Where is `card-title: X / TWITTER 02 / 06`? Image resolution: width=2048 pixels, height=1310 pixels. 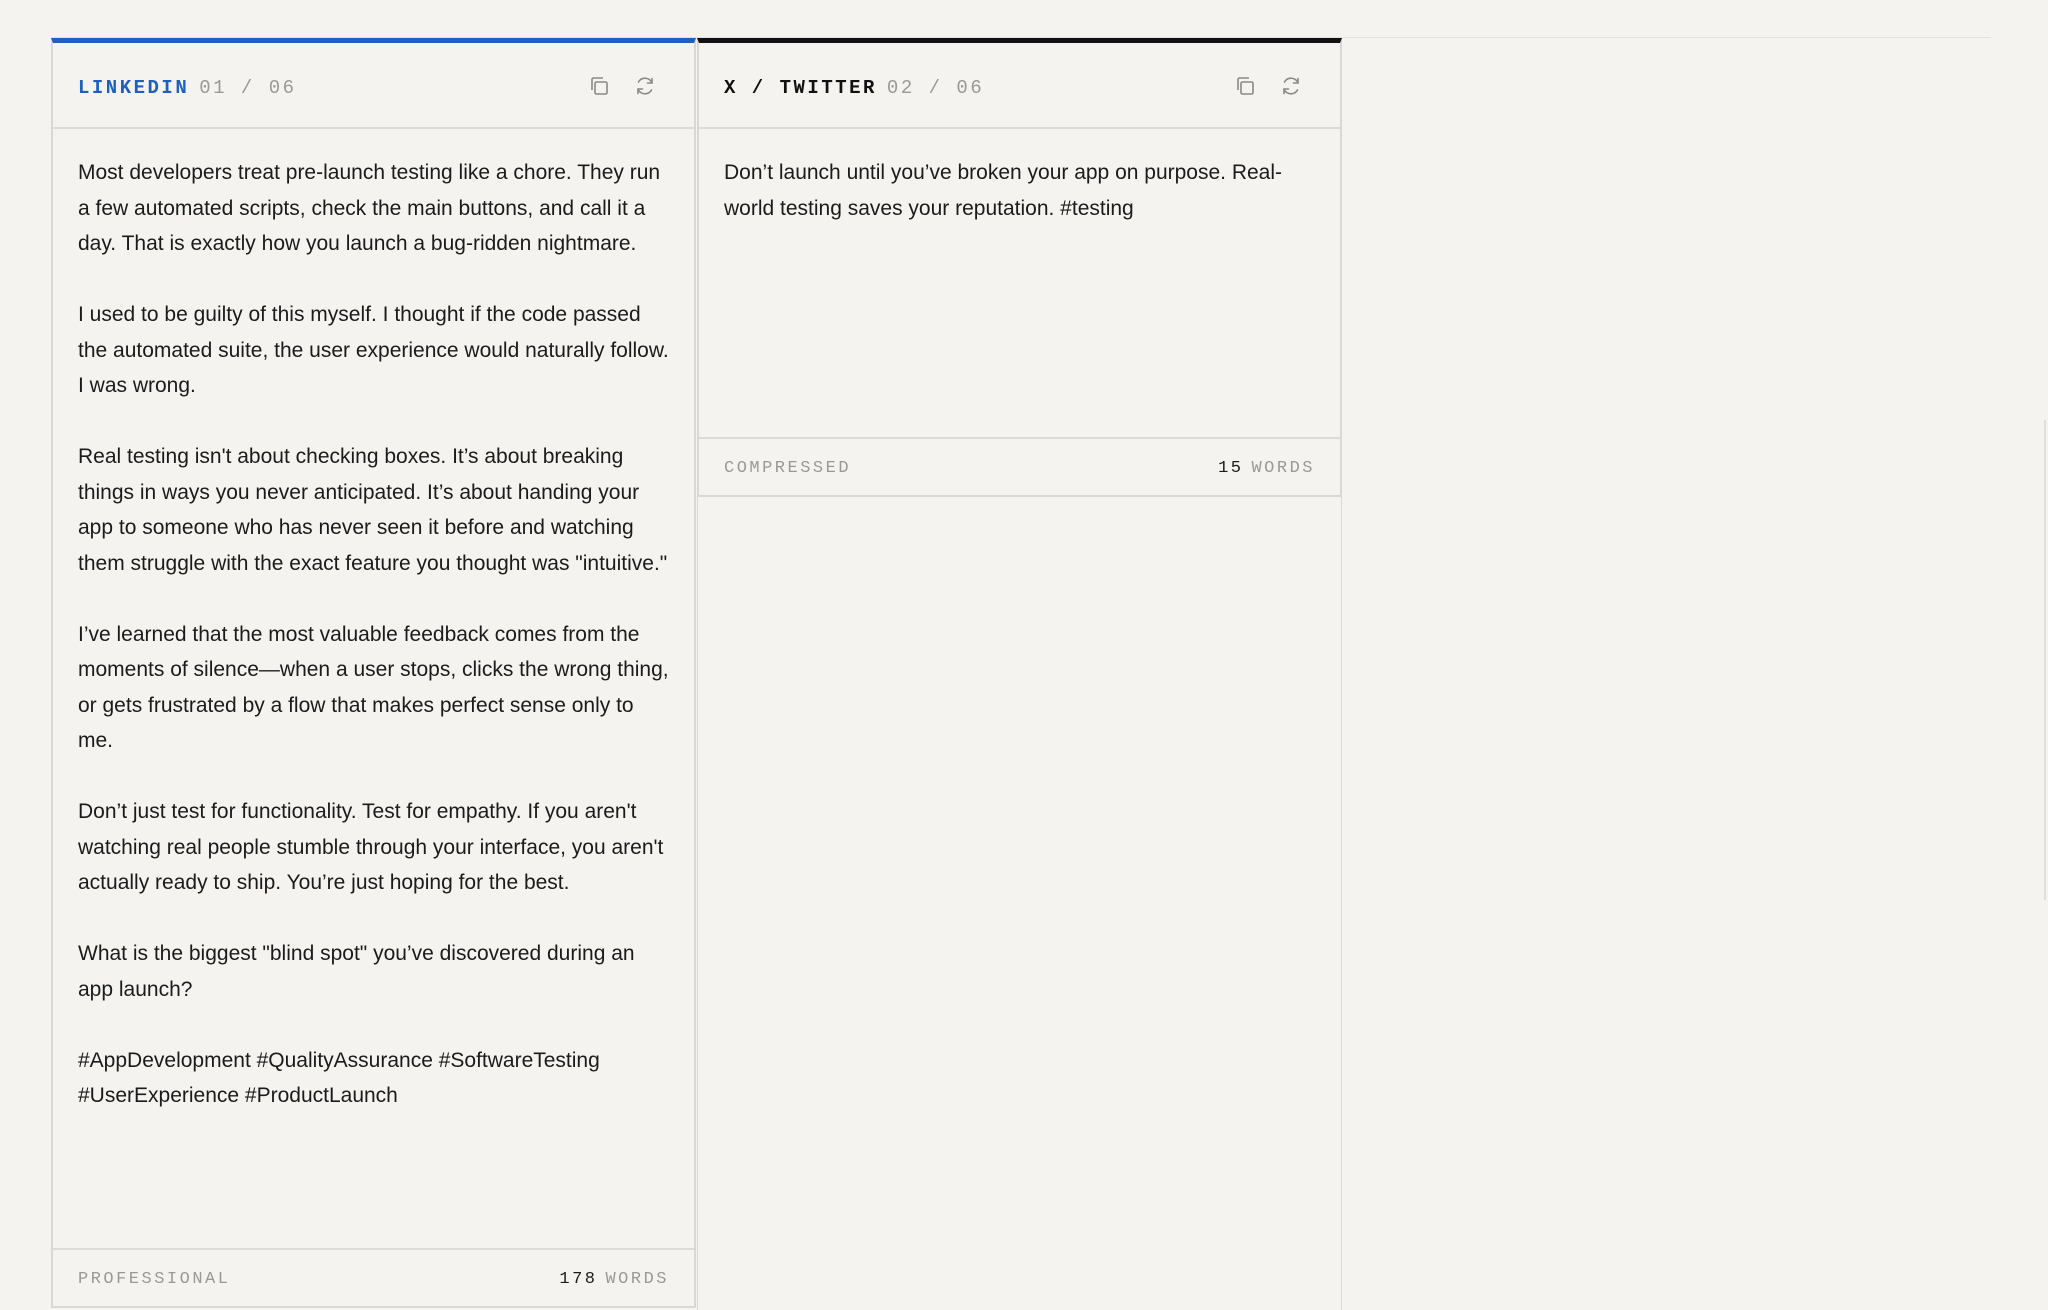 card-title: X / TWITTER 02 / 06 is located at coordinates (854, 88).